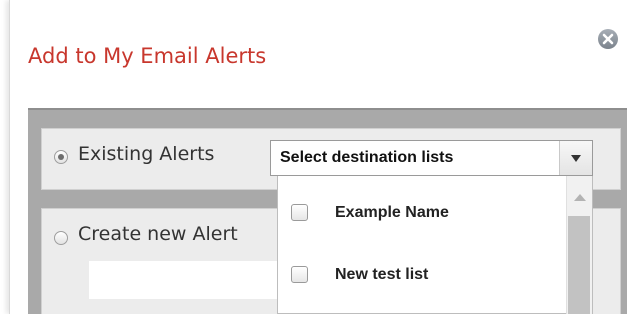 Image resolution: width=627 pixels, height=314 pixels. What do you see at coordinates (61, 157) in the screenshot?
I see `existing-alerts-radio` at bounding box center [61, 157].